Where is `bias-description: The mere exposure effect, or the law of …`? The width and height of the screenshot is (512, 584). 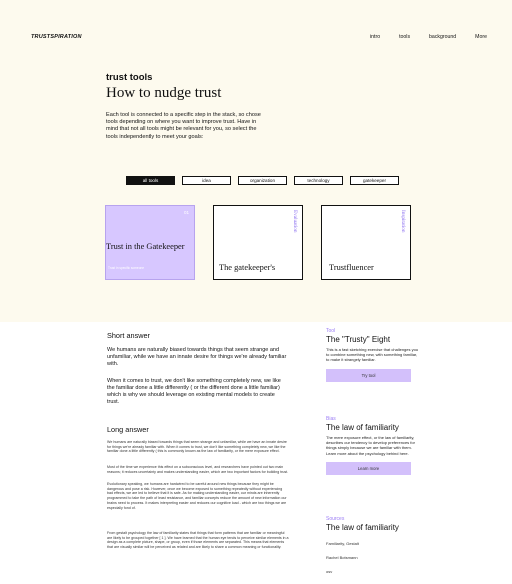
bias-description: The mere exposure effect, or the law of … is located at coordinates (370, 445).